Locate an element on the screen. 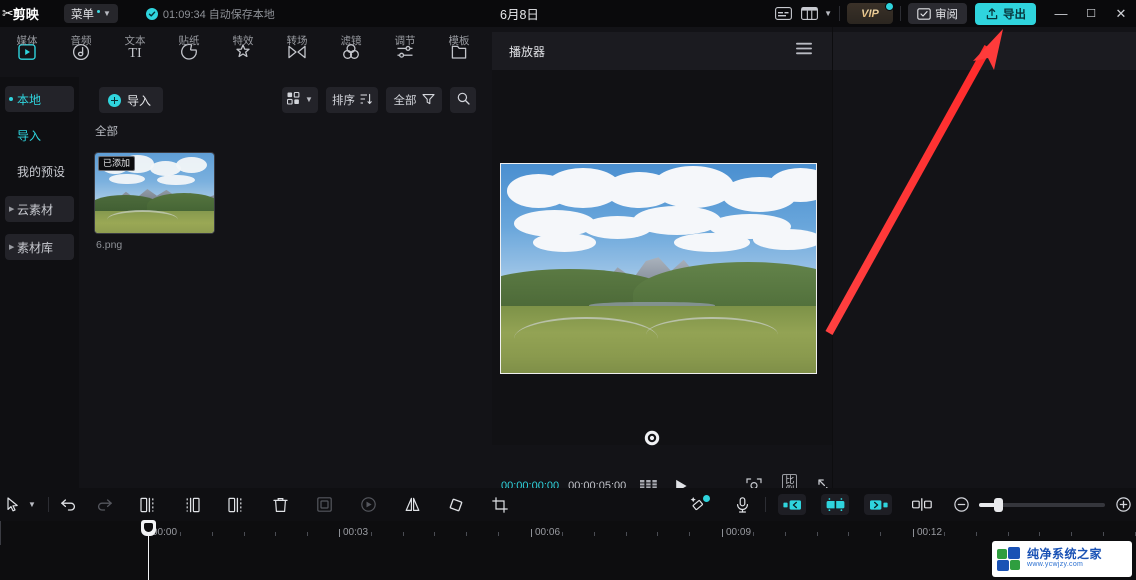 The height and width of the screenshot is (580, 1136). tab-audio: 音频 is located at coordinates (81, 52).